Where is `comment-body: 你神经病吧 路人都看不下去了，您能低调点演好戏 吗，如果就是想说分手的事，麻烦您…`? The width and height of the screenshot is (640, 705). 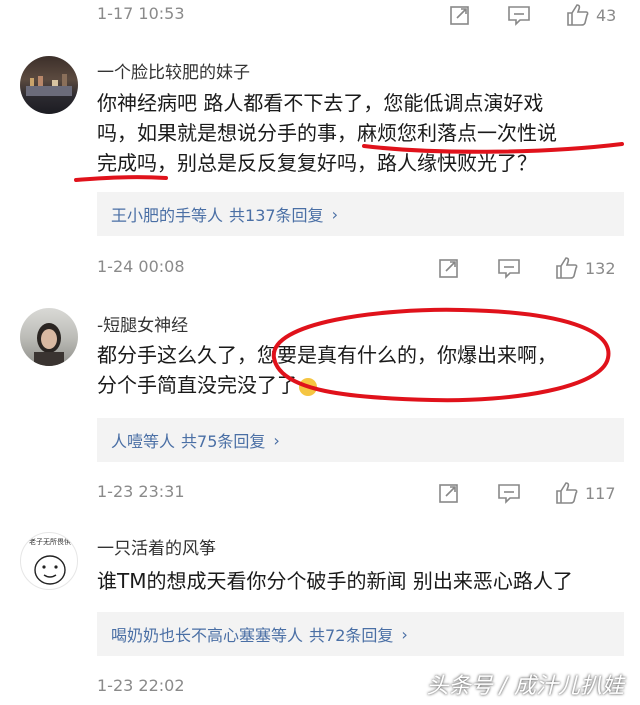 comment-body: 你神经病吧 路人都看不下去了，您能低调点演好戏 吗，如果就是想说分手的事，麻烦您… is located at coordinates (362, 133).